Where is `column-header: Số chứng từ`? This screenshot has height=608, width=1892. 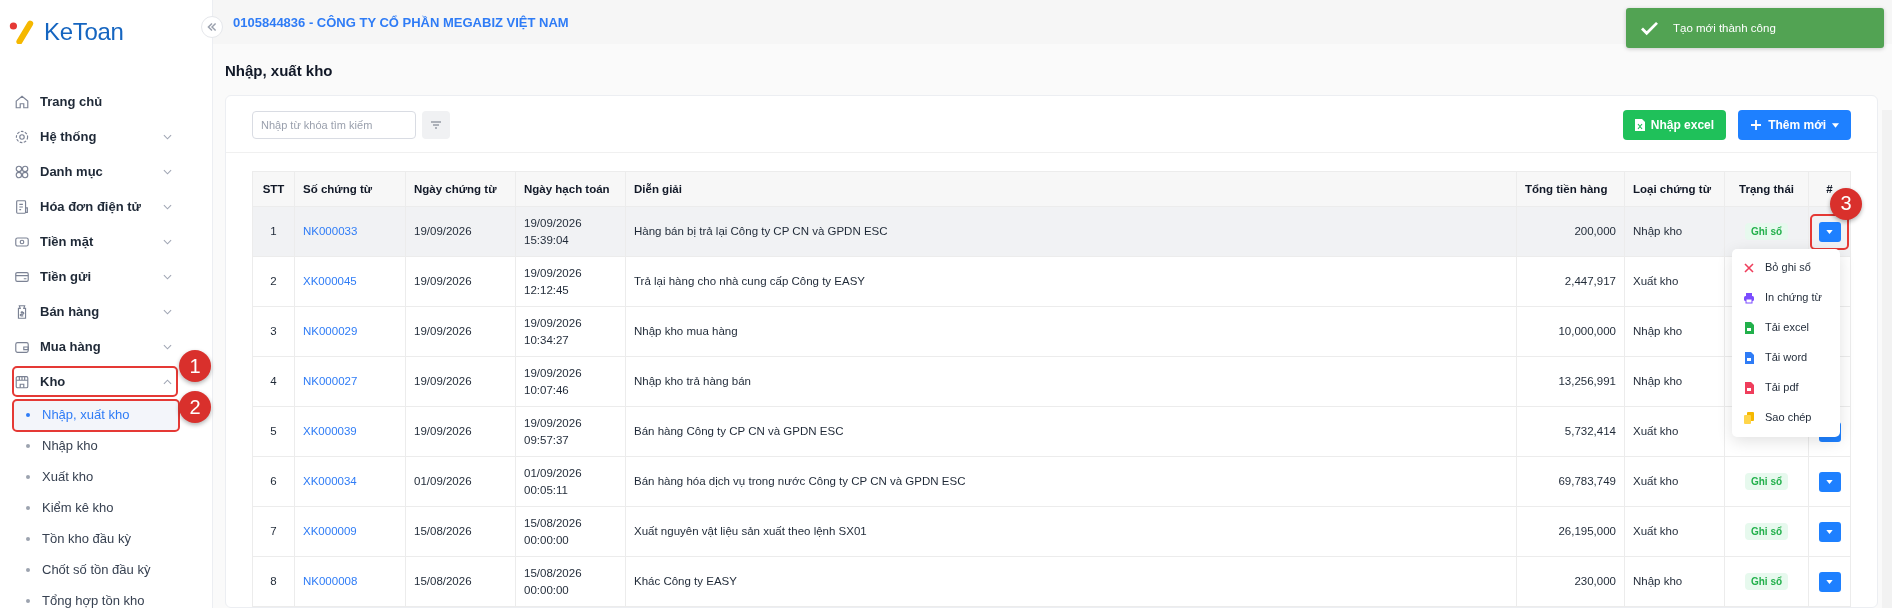
column-header: Số chứng từ is located at coordinates (350, 189).